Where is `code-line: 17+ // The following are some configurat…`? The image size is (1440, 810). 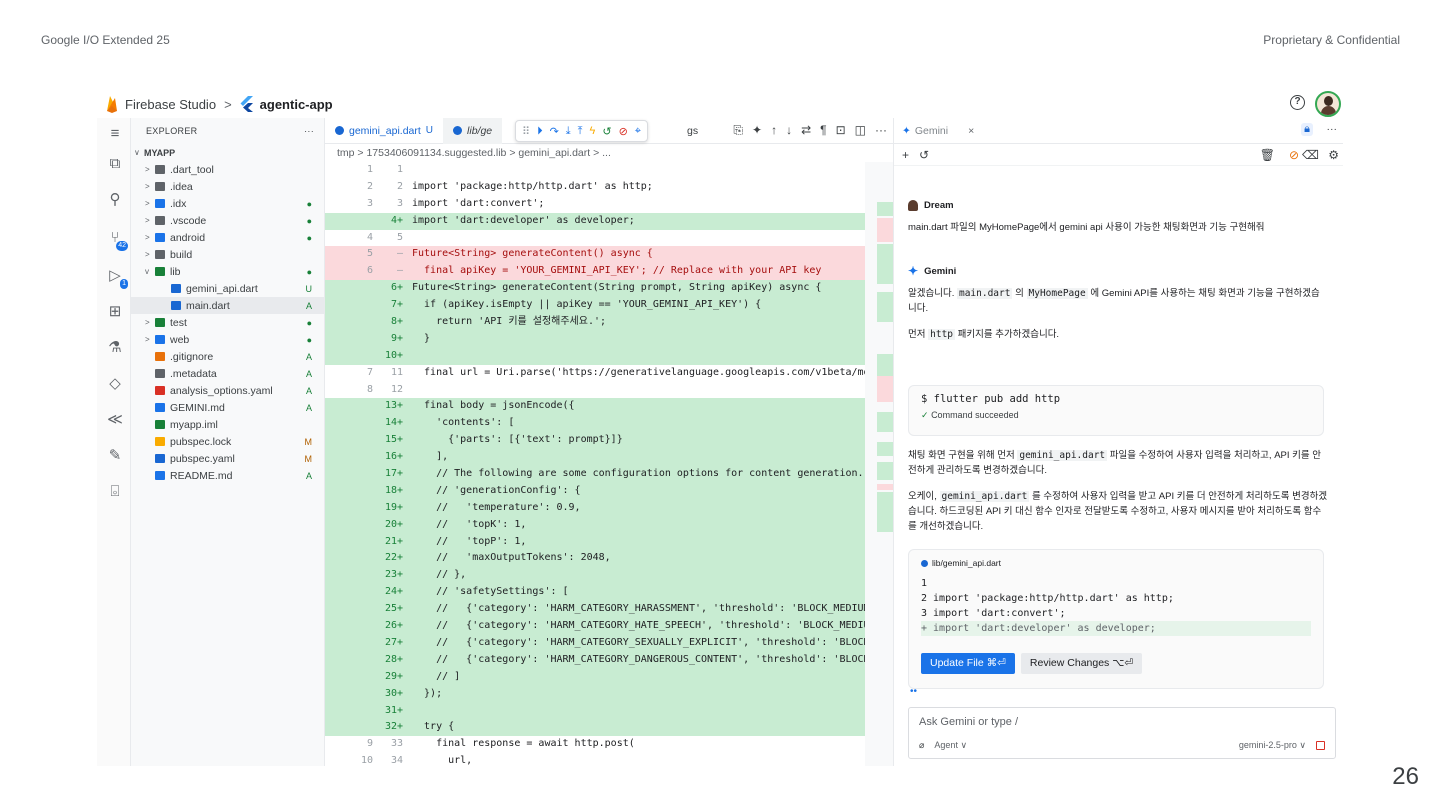
code-line: 17+ // The following are some configurat… is located at coordinates (609, 474).